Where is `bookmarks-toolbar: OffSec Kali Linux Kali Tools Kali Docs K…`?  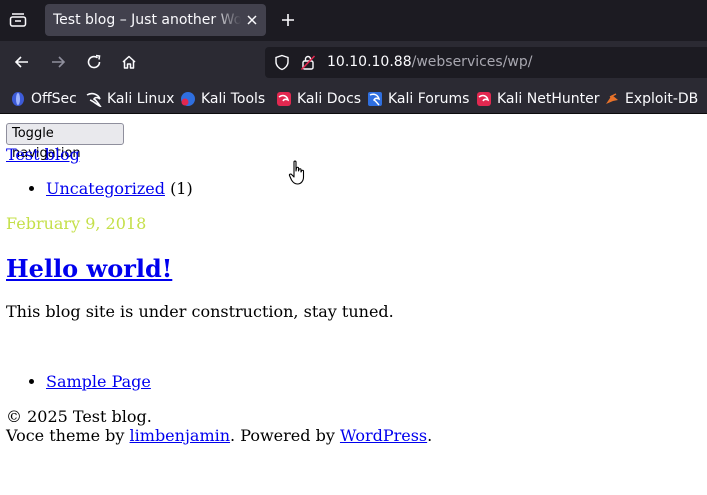
bookmarks-toolbar: OffSec Kali Linux Kali Tools Kali Docs K… is located at coordinates (353, 99).